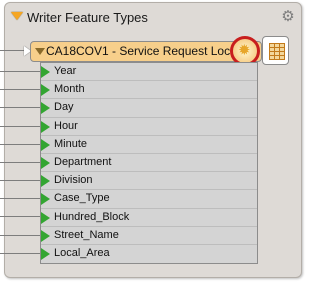 This screenshot has width=320, height=286. What do you see at coordinates (69, 89) in the screenshot?
I see `attribute-label: Month` at bounding box center [69, 89].